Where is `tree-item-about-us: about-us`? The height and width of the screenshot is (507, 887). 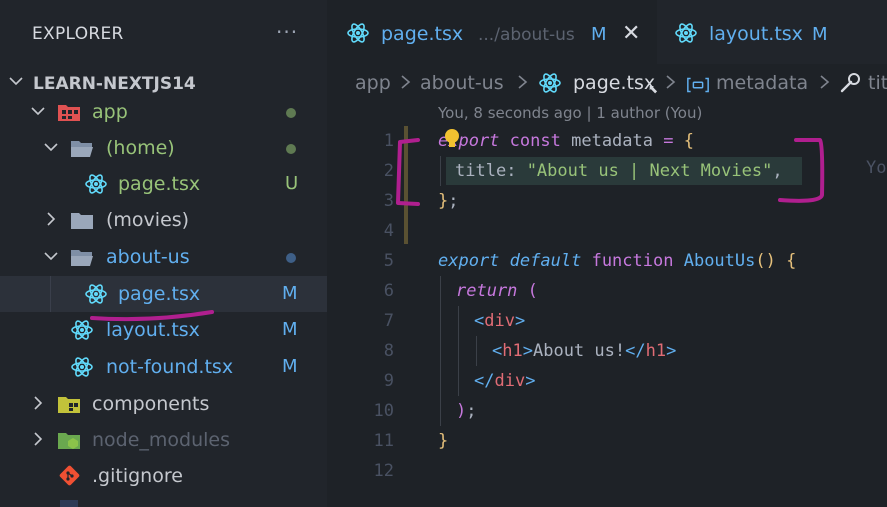
tree-item-about-us: about-us is located at coordinates (163, 257).